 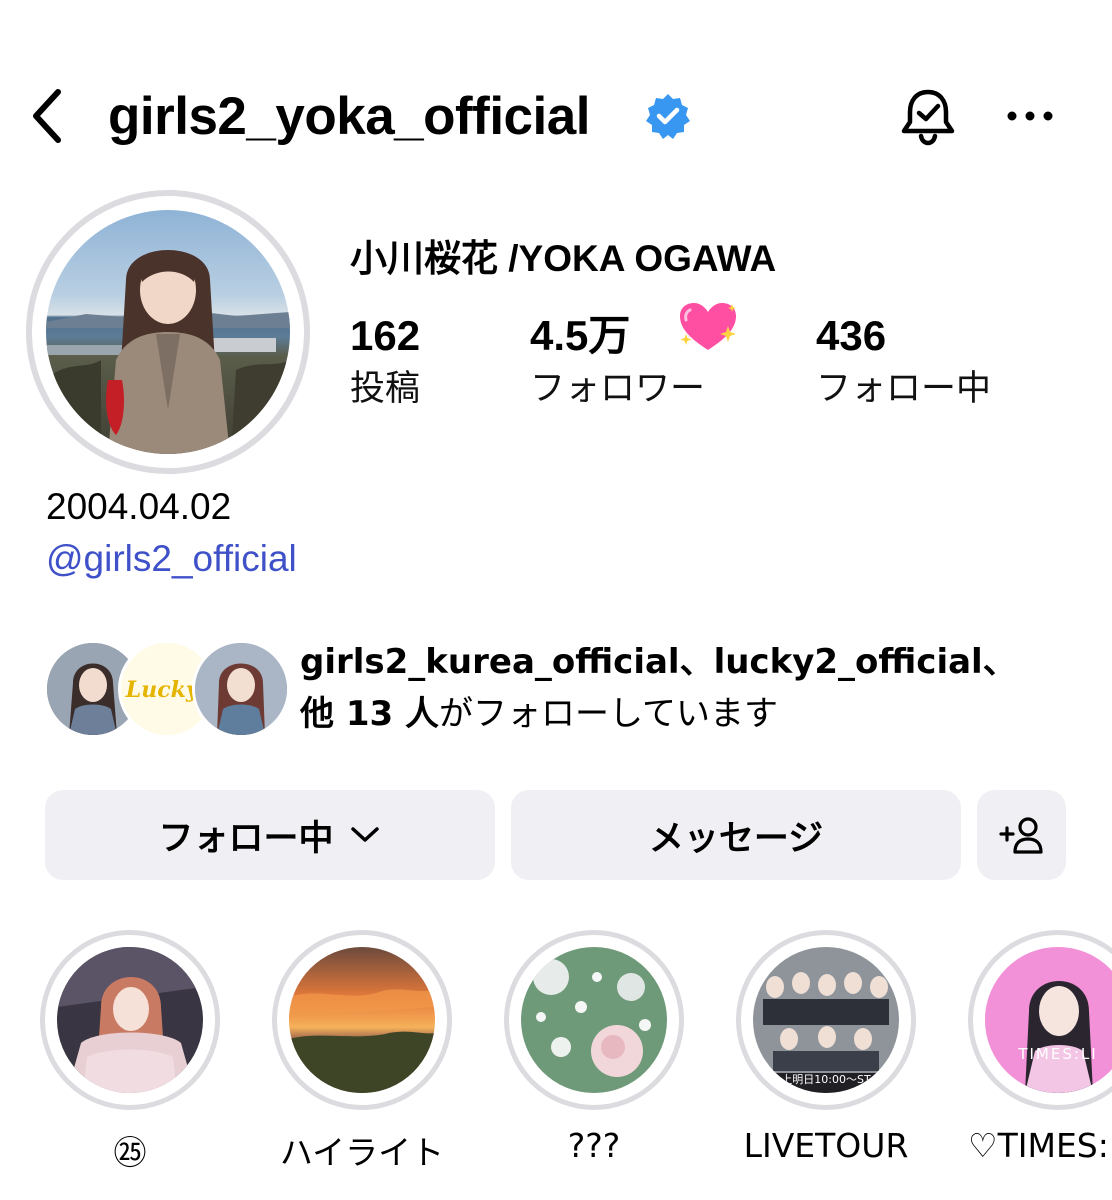 I want to click on highlight-label: ♡TIMES:L, so click(x=1040, y=1145).